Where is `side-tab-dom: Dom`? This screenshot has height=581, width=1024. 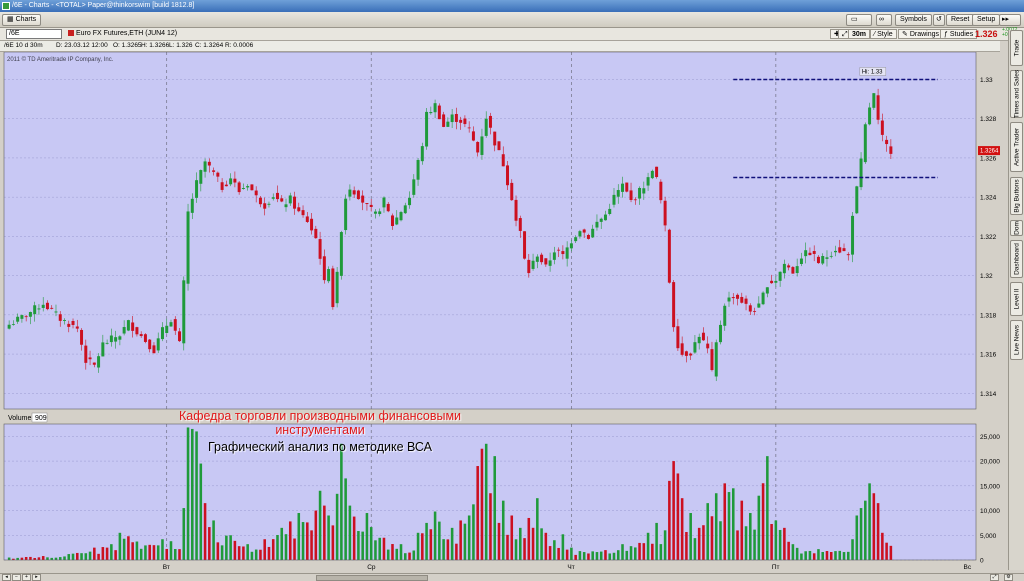
side-tab-dom: Dom is located at coordinates (1016, 228).